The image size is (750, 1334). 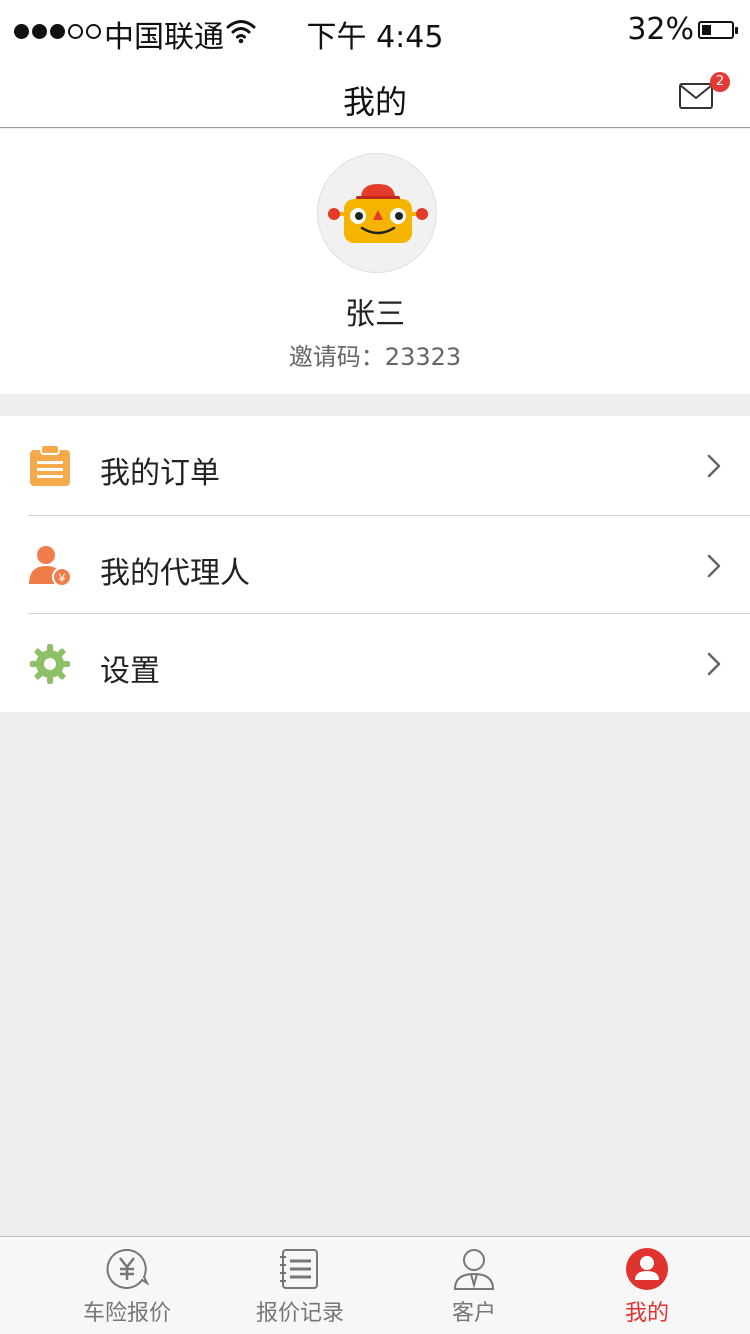 I want to click on tab-label: 报价记录, so click(x=299, y=1313).